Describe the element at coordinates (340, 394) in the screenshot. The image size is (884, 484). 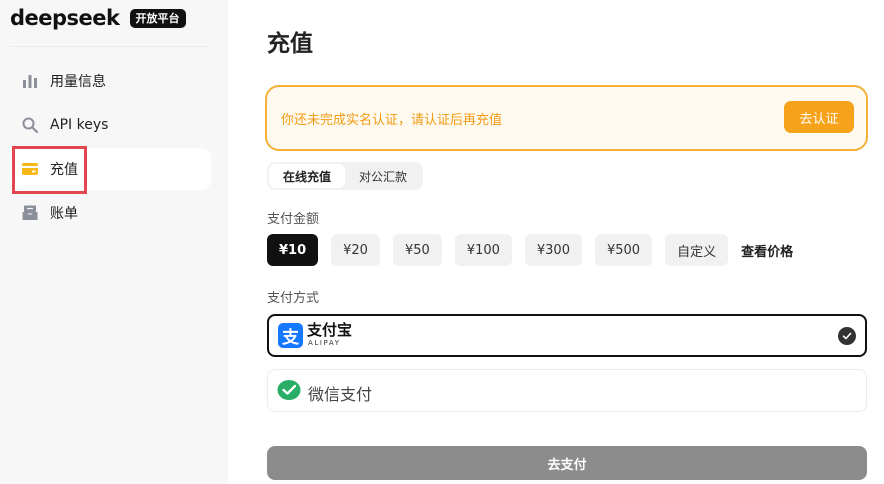
I see `wechat-name: 微信支付` at that location.